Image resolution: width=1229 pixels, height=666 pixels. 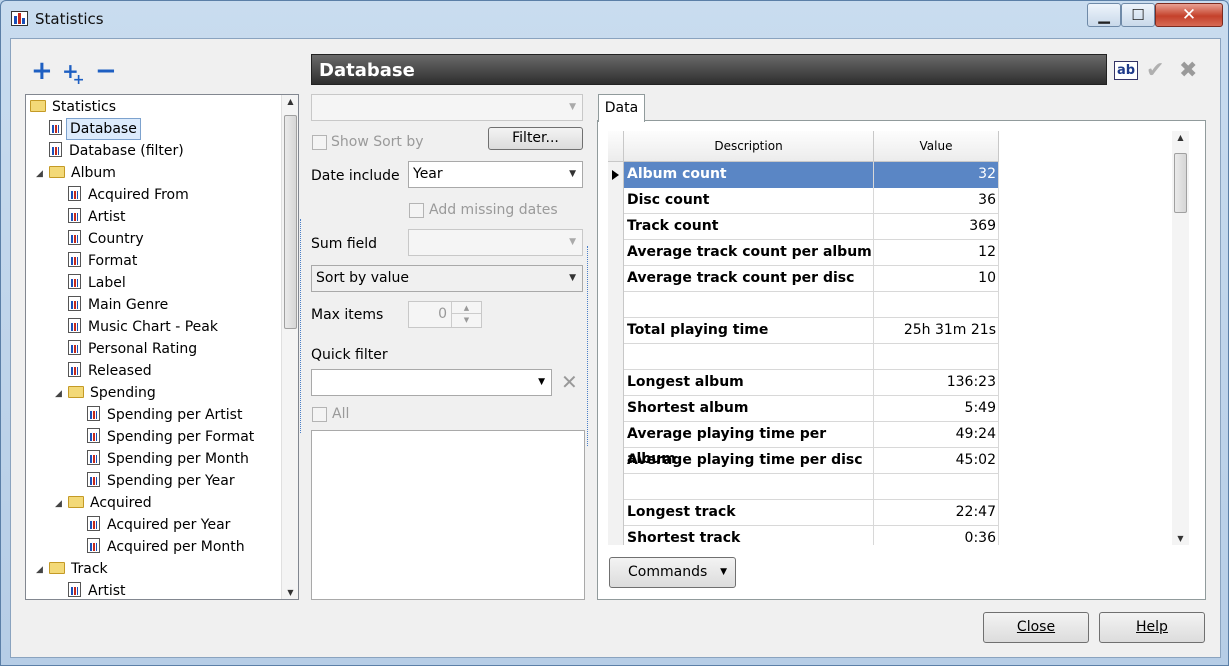 I want to click on tree-item: ◢ Album, so click(x=77, y=173).